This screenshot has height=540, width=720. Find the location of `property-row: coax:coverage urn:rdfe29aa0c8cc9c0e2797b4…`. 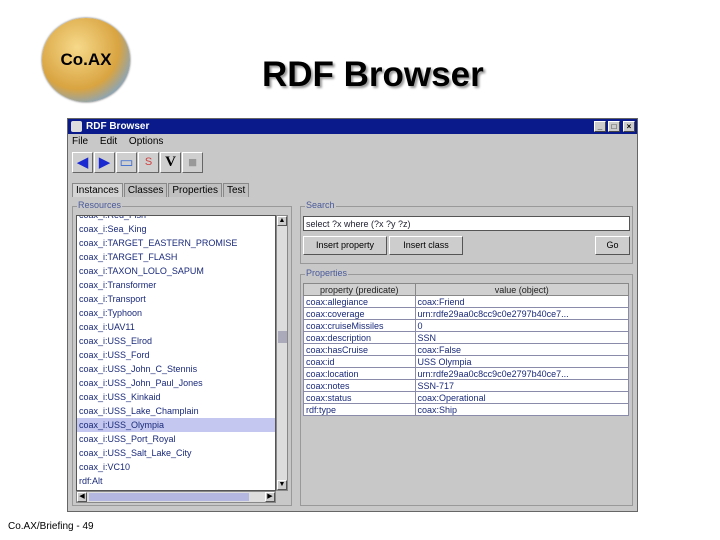

property-row: coax:coverage urn:rdfe29aa0c8cc9c0e2797b4… is located at coordinates (466, 313).